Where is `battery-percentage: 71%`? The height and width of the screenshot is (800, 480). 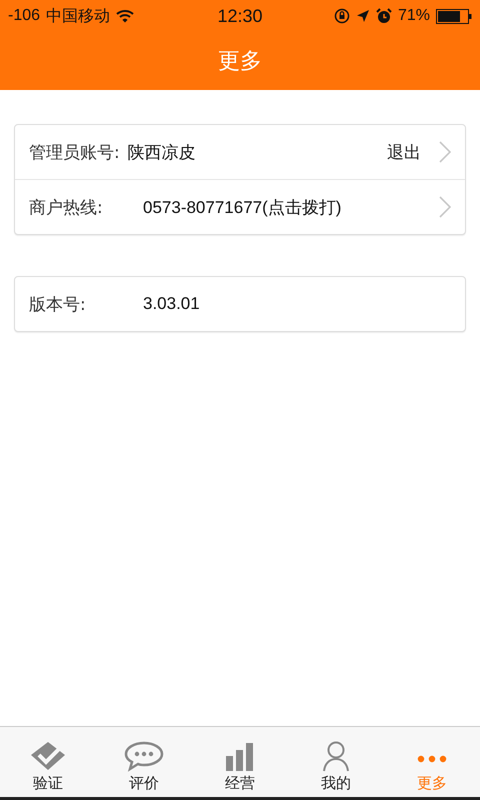 battery-percentage: 71% is located at coordinates (414, 16).